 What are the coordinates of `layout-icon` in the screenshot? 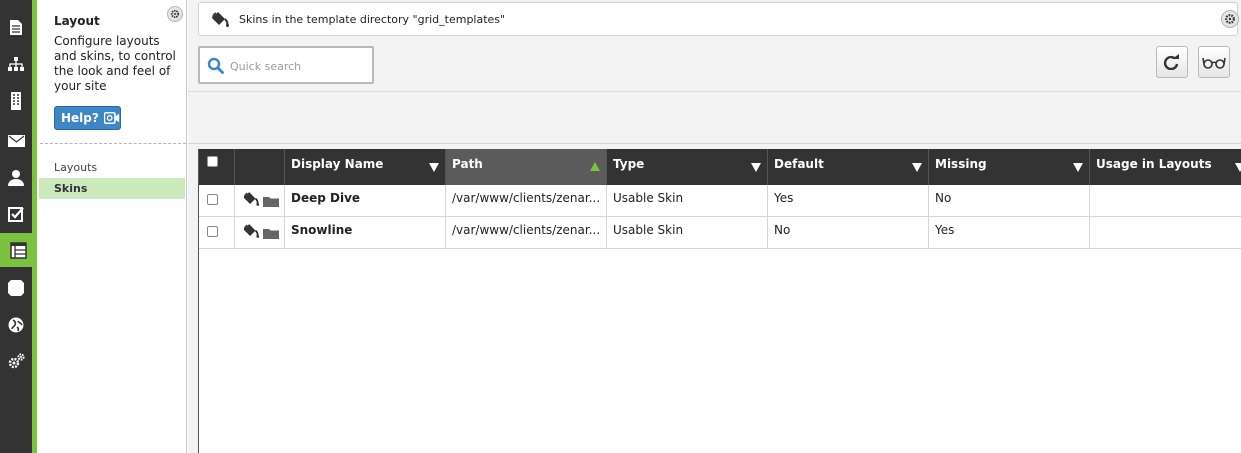 It's located at (18, 250).